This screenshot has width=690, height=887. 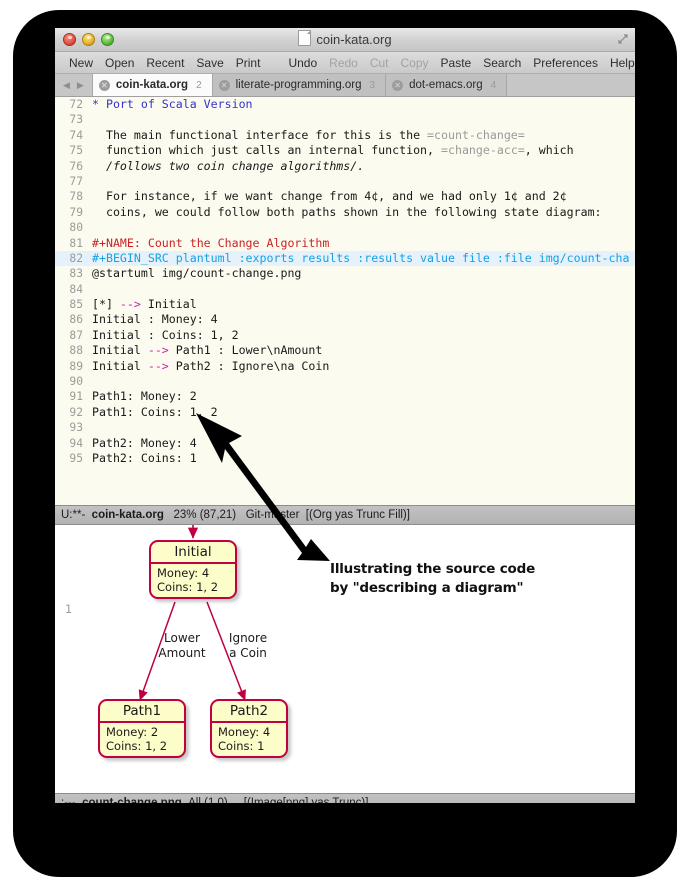 I want to click on tab-number: 4, so click(x=493, y=85).